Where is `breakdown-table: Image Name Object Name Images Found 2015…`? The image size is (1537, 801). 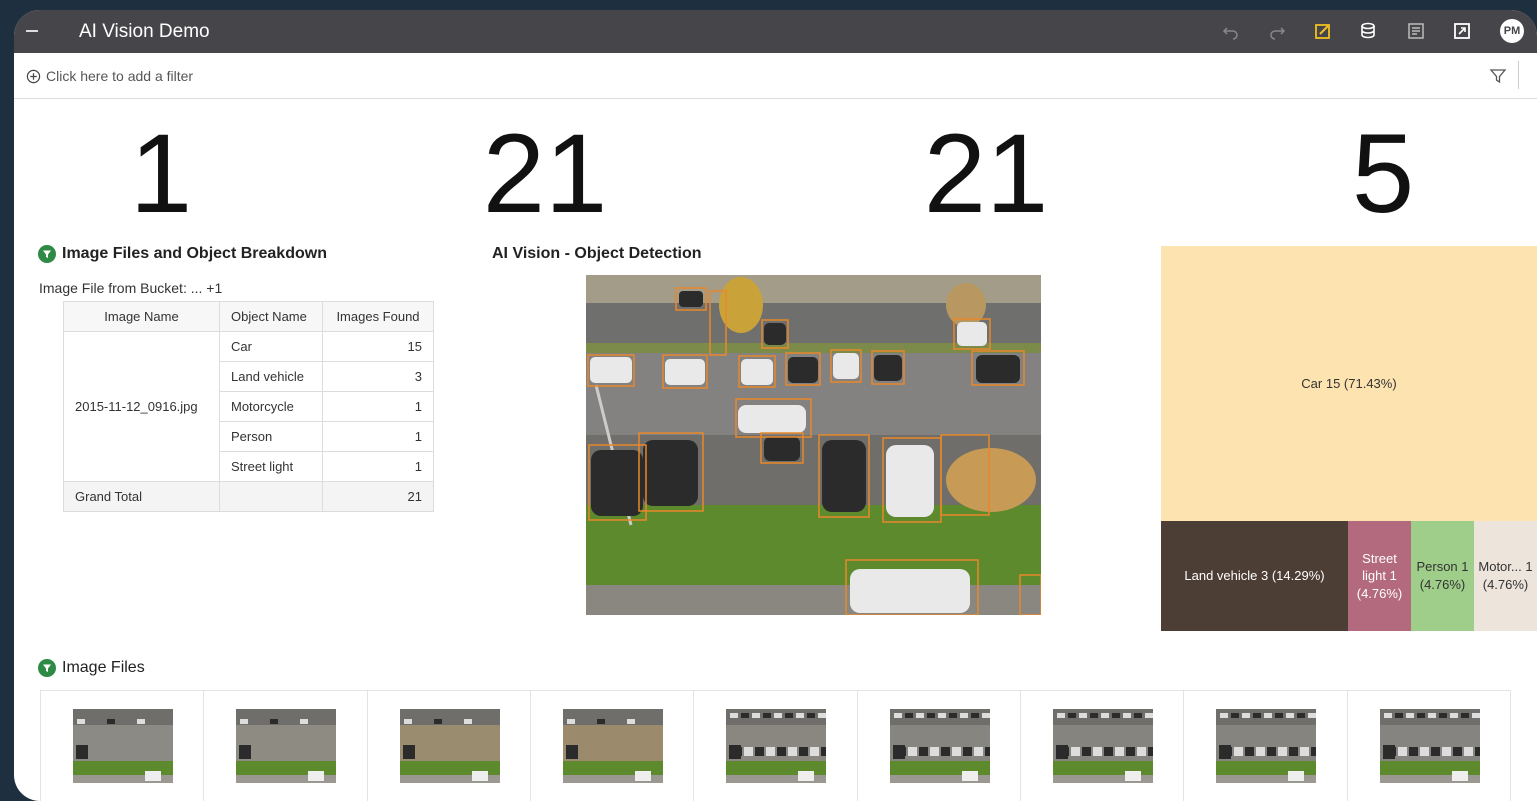 breakdown-table: Image Name Object Name Images Found 2015… is located at coordinates (248, 406).